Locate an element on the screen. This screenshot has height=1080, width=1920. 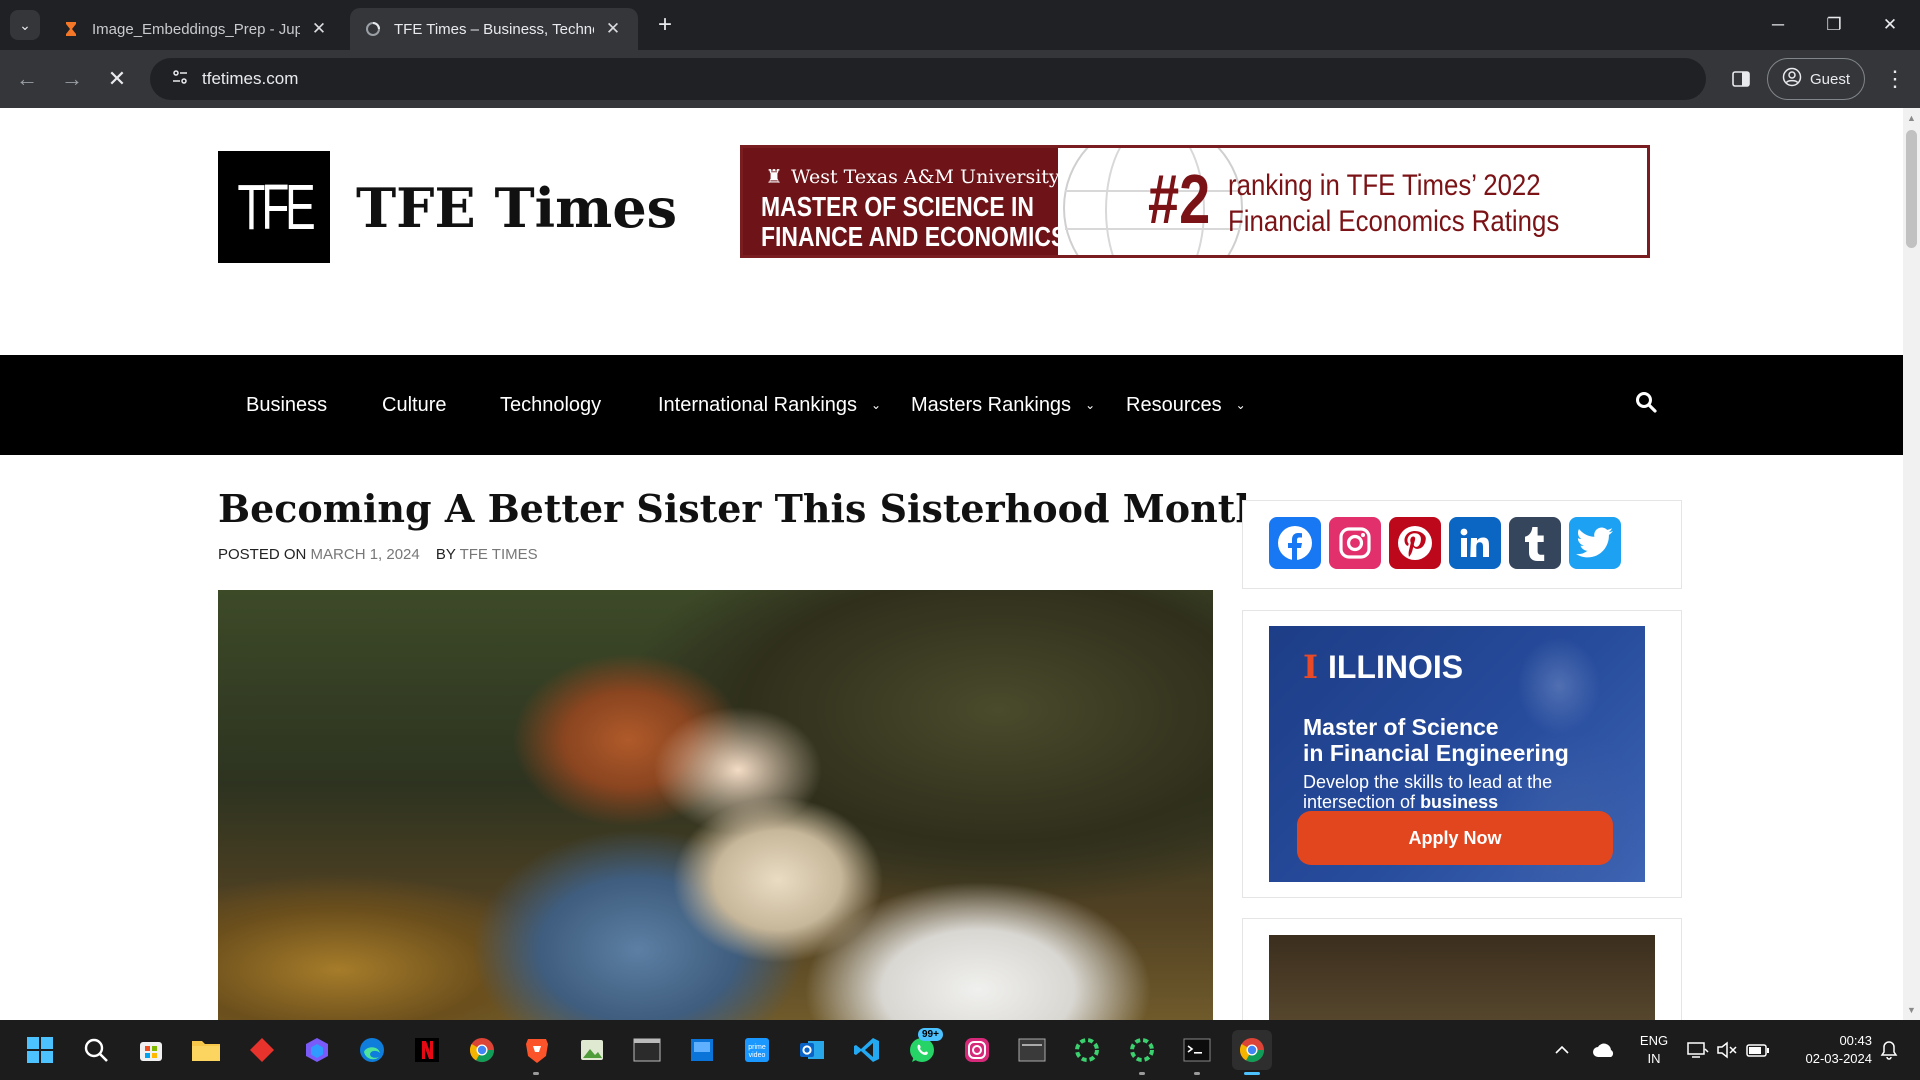
onedrive-cloud-icon is located at coordinates (1604, 1050).